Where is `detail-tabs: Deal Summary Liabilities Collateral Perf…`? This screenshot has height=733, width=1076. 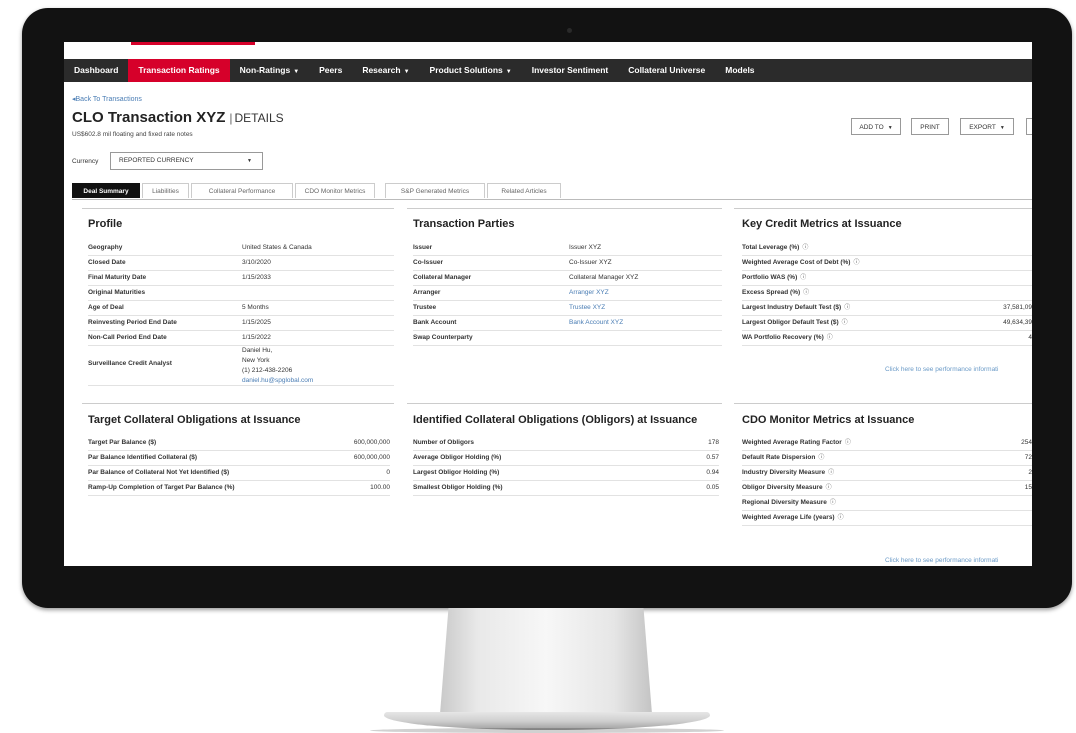
detail-tabs: Deal Summary Liabilities Collateral Perf… is located at coordinates (552, 191).